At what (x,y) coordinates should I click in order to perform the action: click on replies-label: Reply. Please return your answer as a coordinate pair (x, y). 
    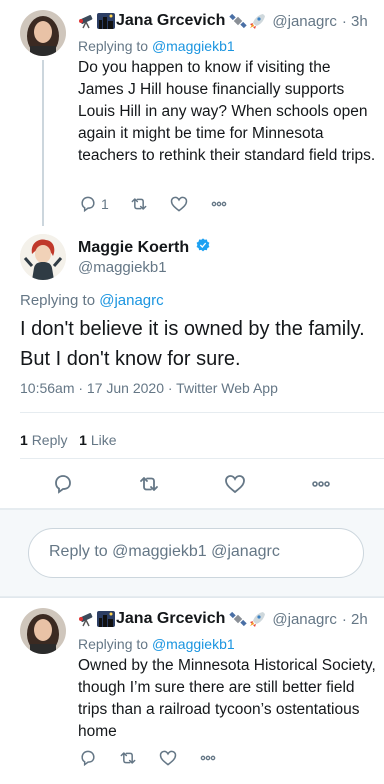
    Looking at the image, I should click on (49, 440).